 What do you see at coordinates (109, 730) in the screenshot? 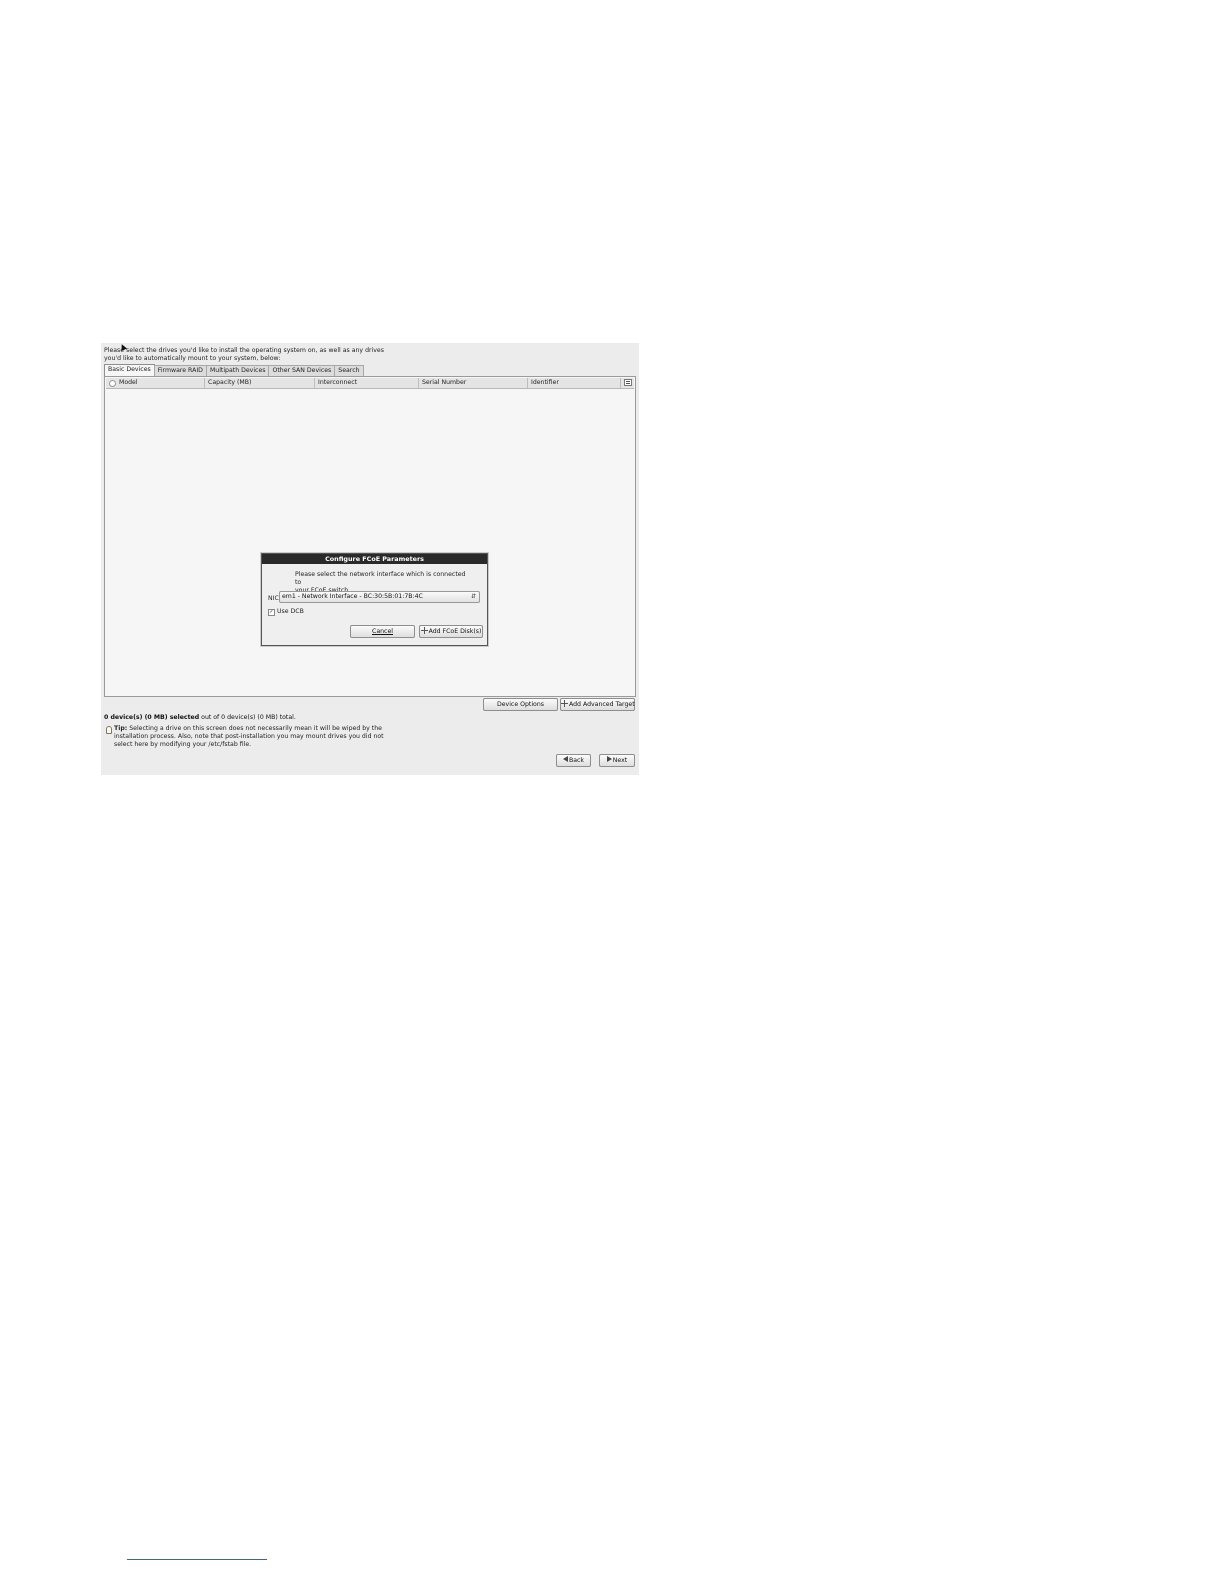
I see `lightbulb-icon` at bounding box center [109, 730].